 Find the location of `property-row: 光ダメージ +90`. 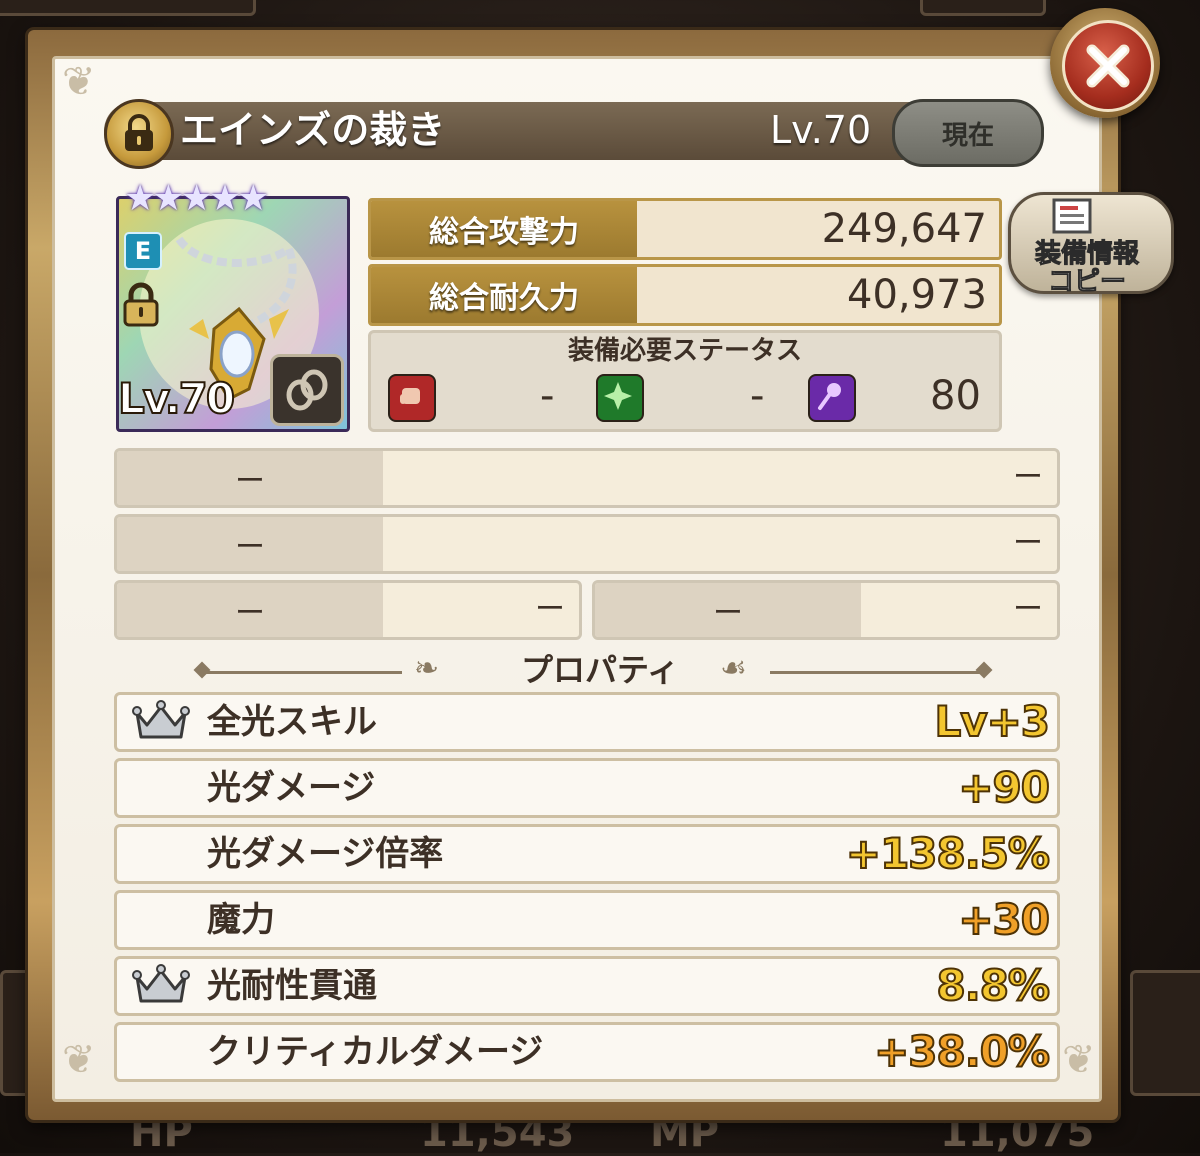

property-row: 光ダメージ +90 is located at coordinates (587, 788).